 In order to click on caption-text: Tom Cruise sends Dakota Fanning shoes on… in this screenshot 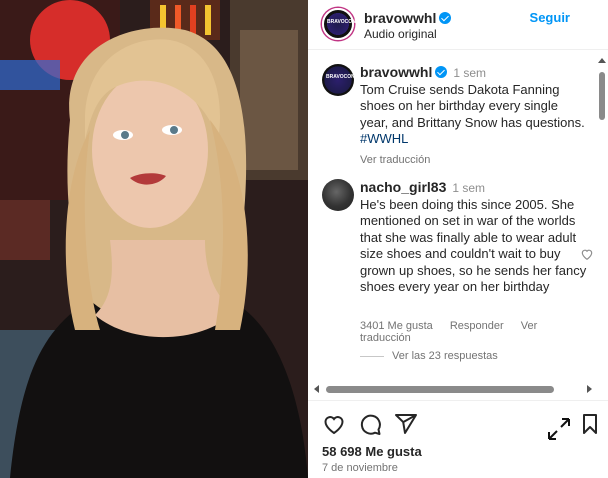, I will do `click(472, 105)`.